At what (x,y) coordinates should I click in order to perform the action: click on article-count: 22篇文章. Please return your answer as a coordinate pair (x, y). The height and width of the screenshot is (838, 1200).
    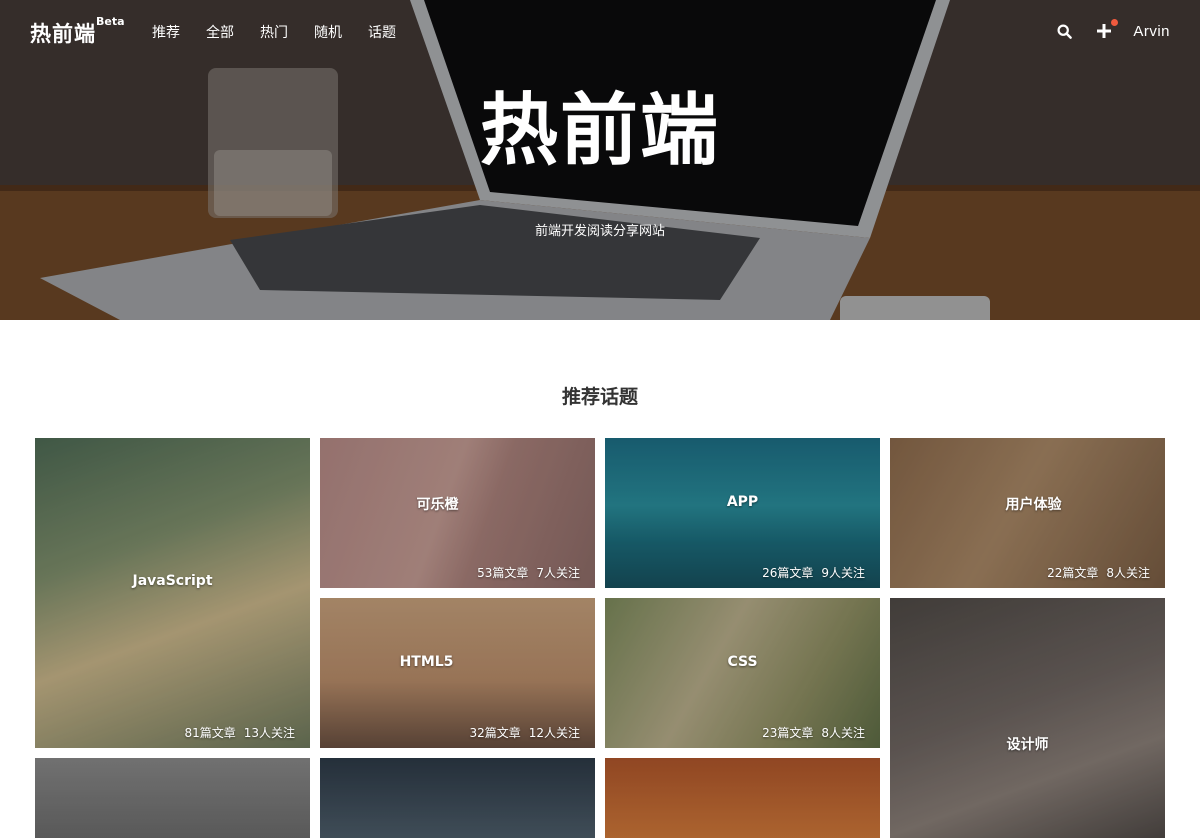
    Looking at the image, I should click on (1073, 573).